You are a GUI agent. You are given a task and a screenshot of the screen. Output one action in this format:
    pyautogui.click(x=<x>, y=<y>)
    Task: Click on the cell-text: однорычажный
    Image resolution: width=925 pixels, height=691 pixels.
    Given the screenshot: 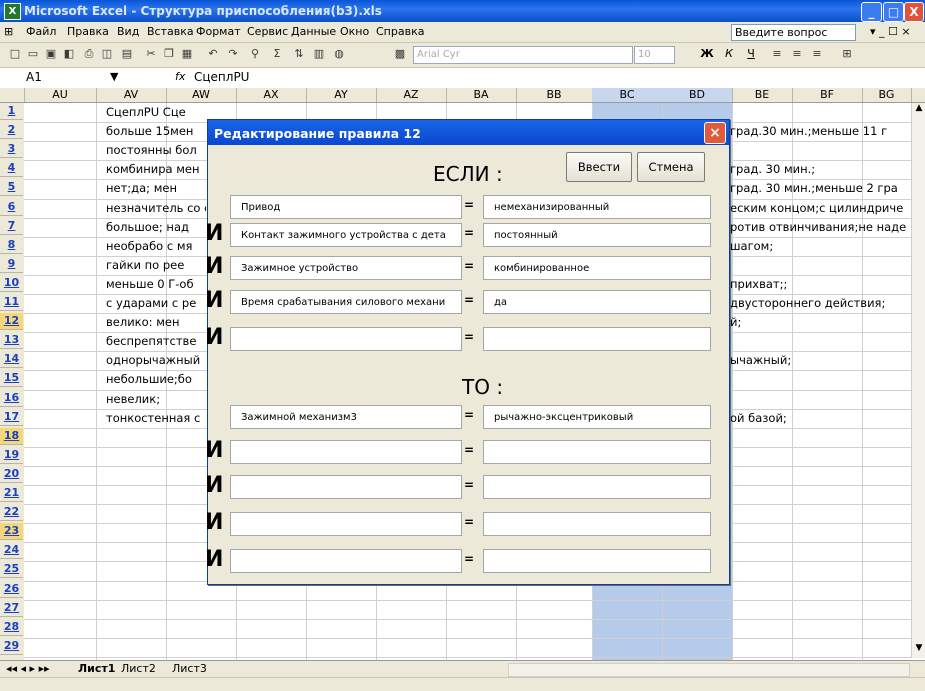 What is the action you would take?
    pyautogui.click(x=156, y=360)
    